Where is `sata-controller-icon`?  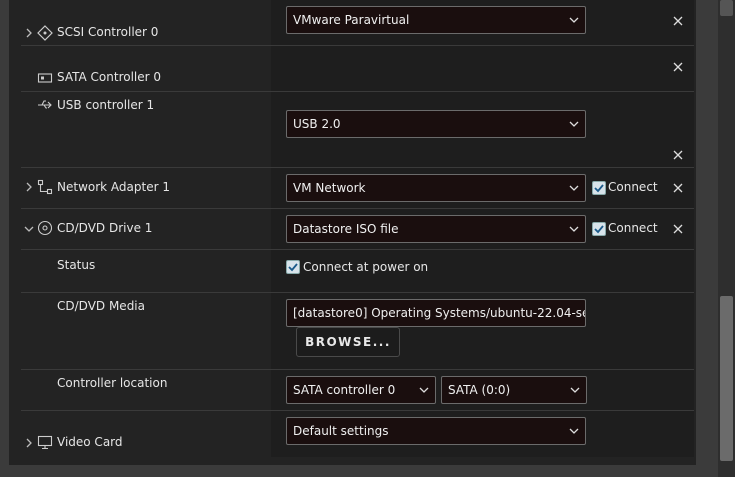
sata-controller-icon is located at coordinates (45, 78).